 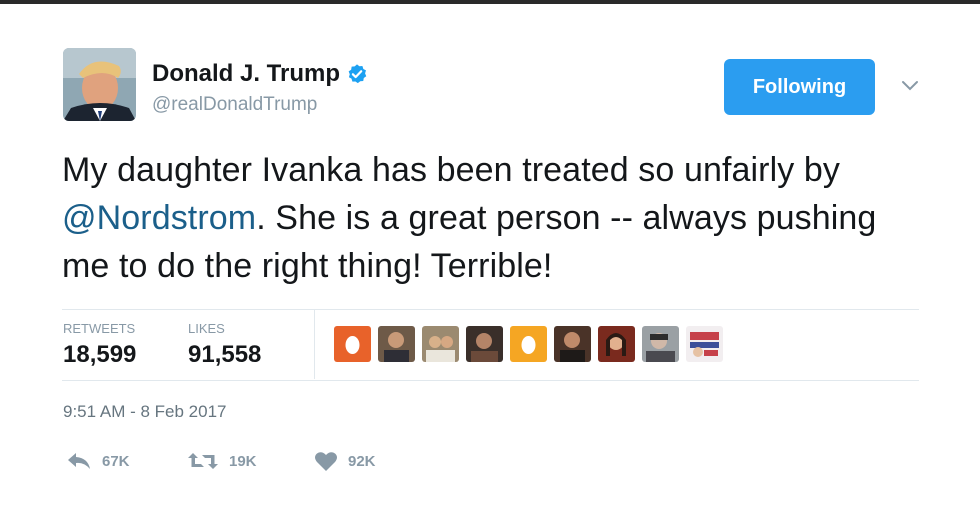 I want to click on chevron-down-icon, so click(x=910, y=85).